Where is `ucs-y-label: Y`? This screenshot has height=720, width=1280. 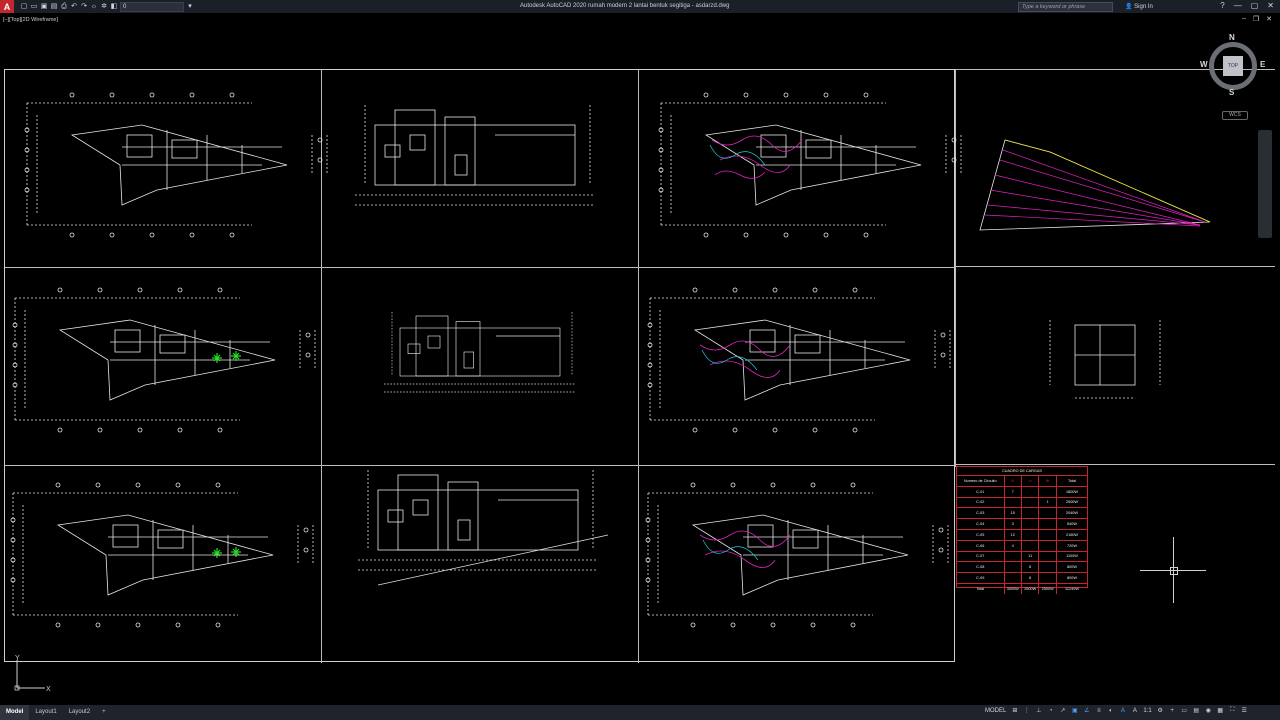
ucs-y-label: Y is located at coordinates (17, 658).